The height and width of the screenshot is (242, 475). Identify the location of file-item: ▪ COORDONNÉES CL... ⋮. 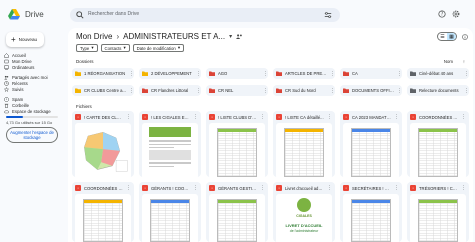
(103, 212).